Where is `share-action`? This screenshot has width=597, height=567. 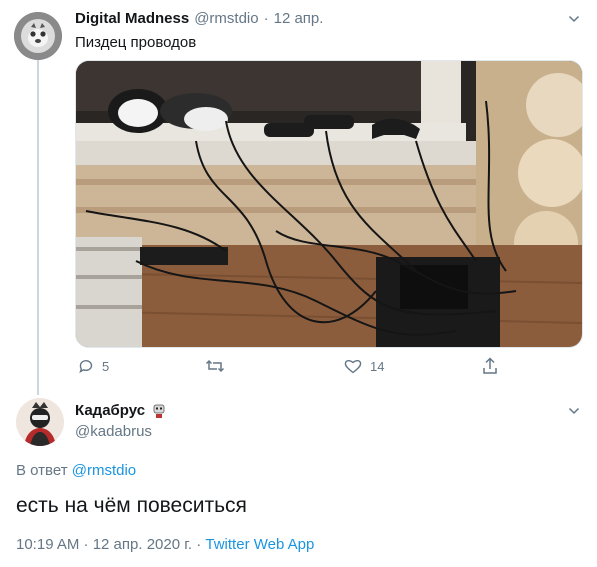 share-action is located at coordinates (490, 366).